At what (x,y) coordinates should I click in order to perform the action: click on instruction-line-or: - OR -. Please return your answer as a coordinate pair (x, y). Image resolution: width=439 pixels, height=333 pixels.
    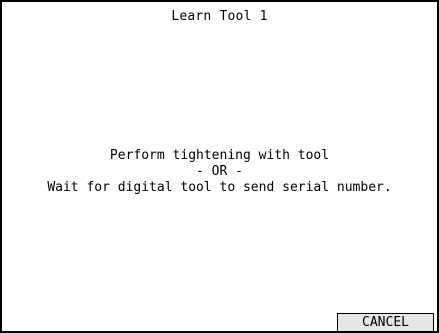
    Looking at the image, I should click on (219, 171).